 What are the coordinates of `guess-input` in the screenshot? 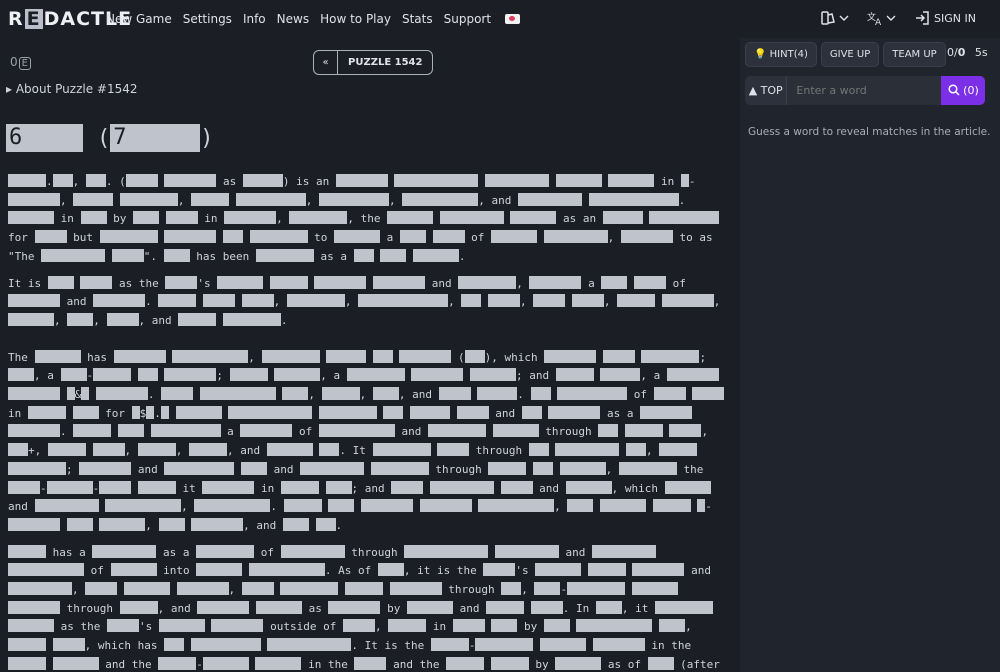 It's located at (864, 90).